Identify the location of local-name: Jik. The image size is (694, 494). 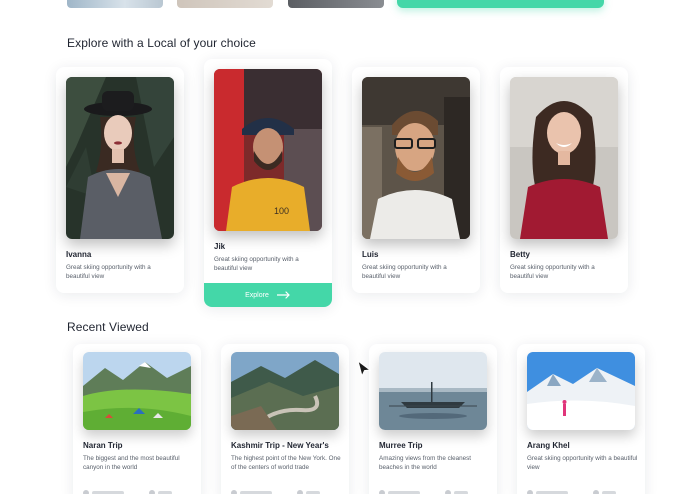
(220, 246).